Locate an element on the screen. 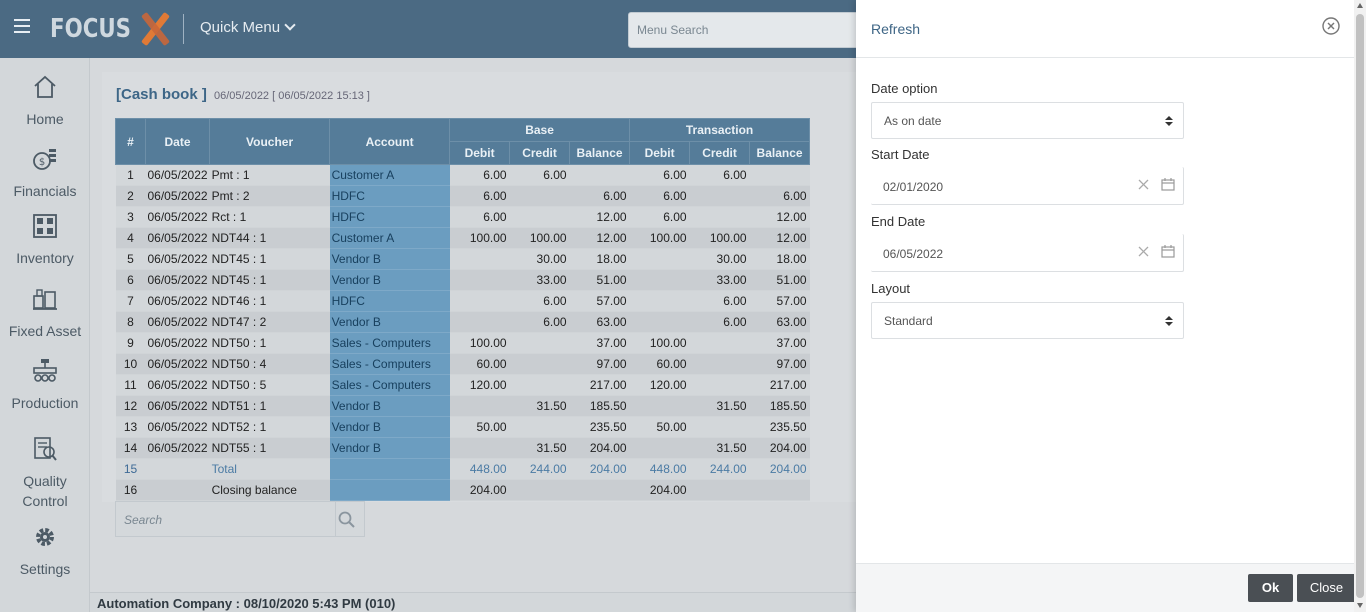 Image resolution: width=1366 pixels, height=612 pixels. quick-menu-button: Quick Menu is located at coordinates (248, 27).